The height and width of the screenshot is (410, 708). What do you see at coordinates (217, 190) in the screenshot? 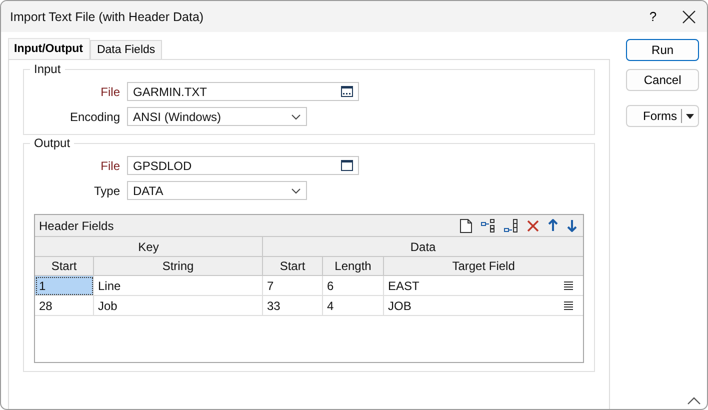
I see `dropdown: DATA` at bounding box center [217, 190].